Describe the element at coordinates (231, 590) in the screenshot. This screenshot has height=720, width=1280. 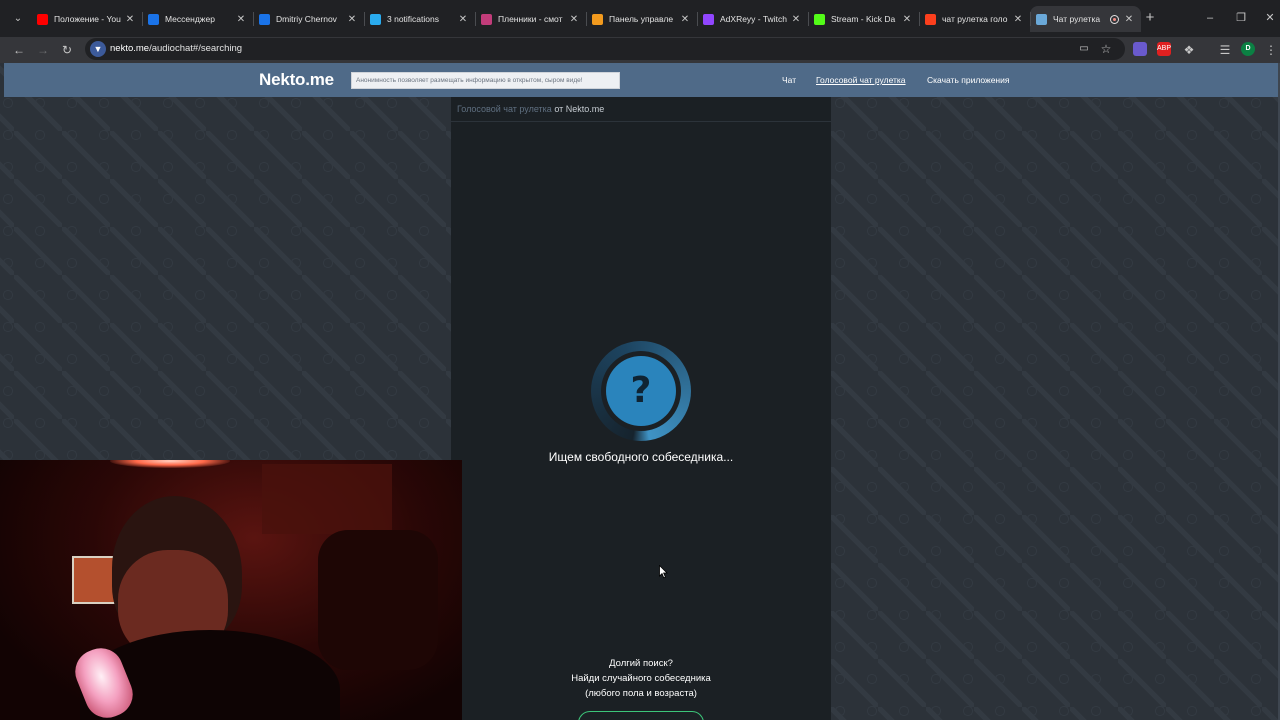
I see `webcam-overlay` at that location.